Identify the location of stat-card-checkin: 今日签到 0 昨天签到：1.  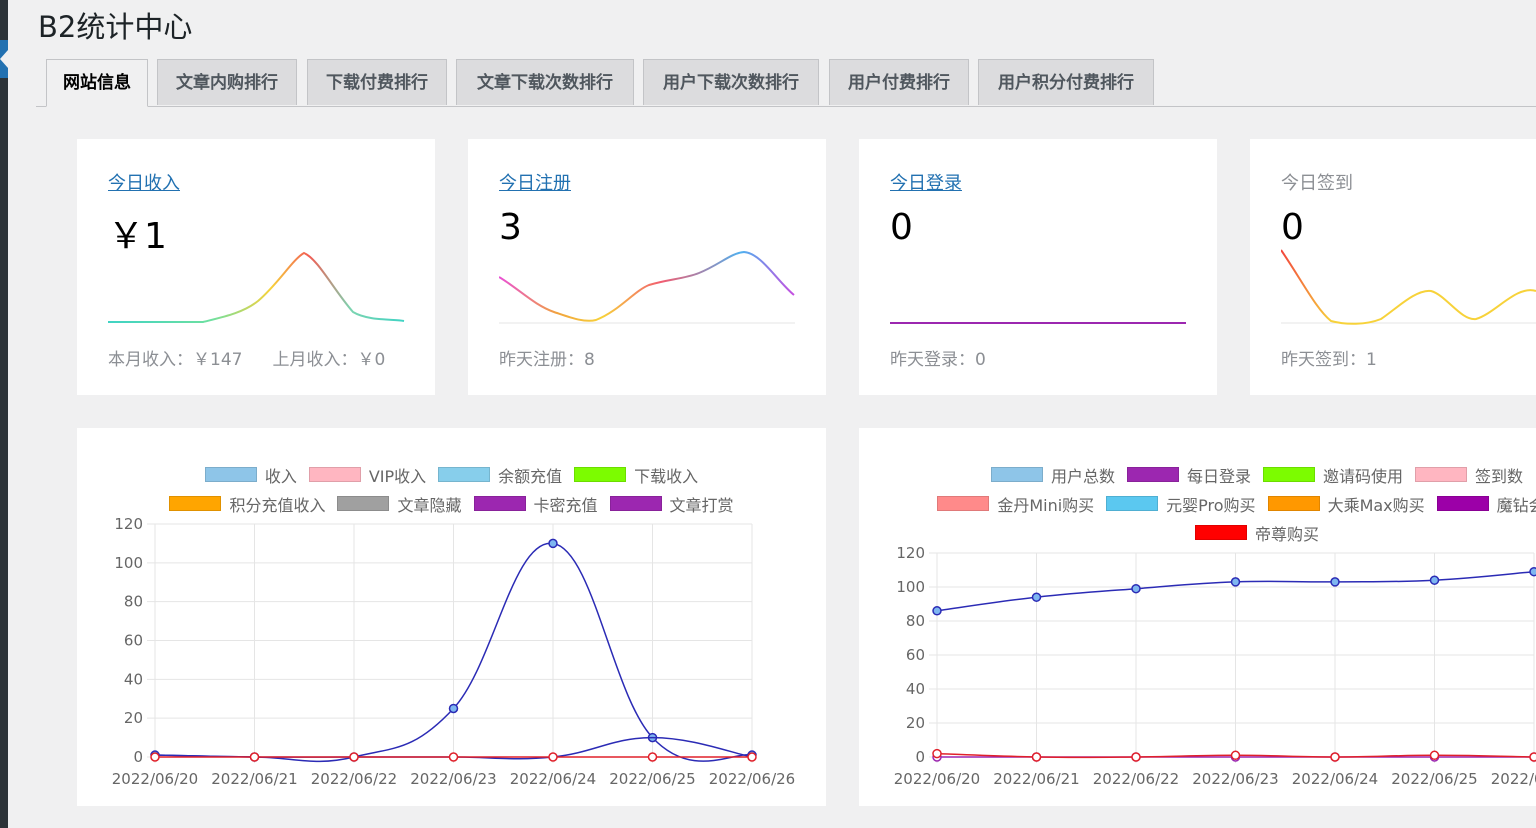
(1393, 267).